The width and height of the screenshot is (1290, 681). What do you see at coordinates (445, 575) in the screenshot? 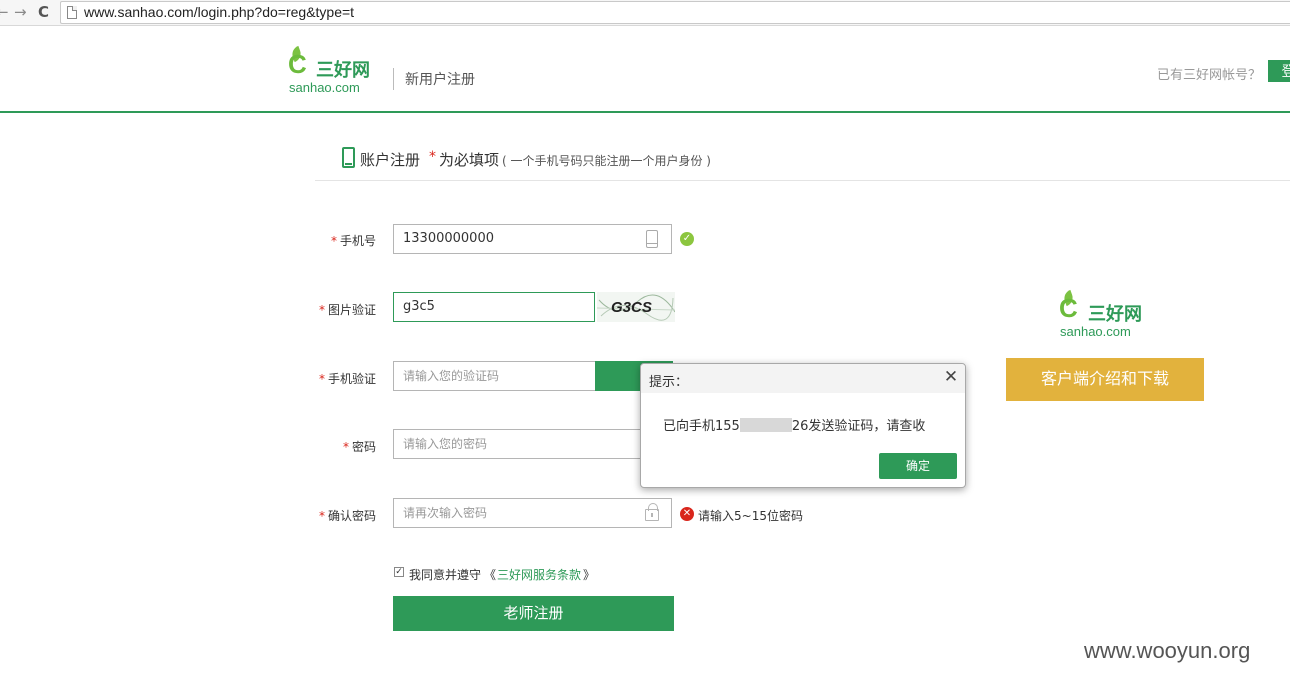
I see `agree-text: 我同意并遵守` at bounding box center [445, 575].